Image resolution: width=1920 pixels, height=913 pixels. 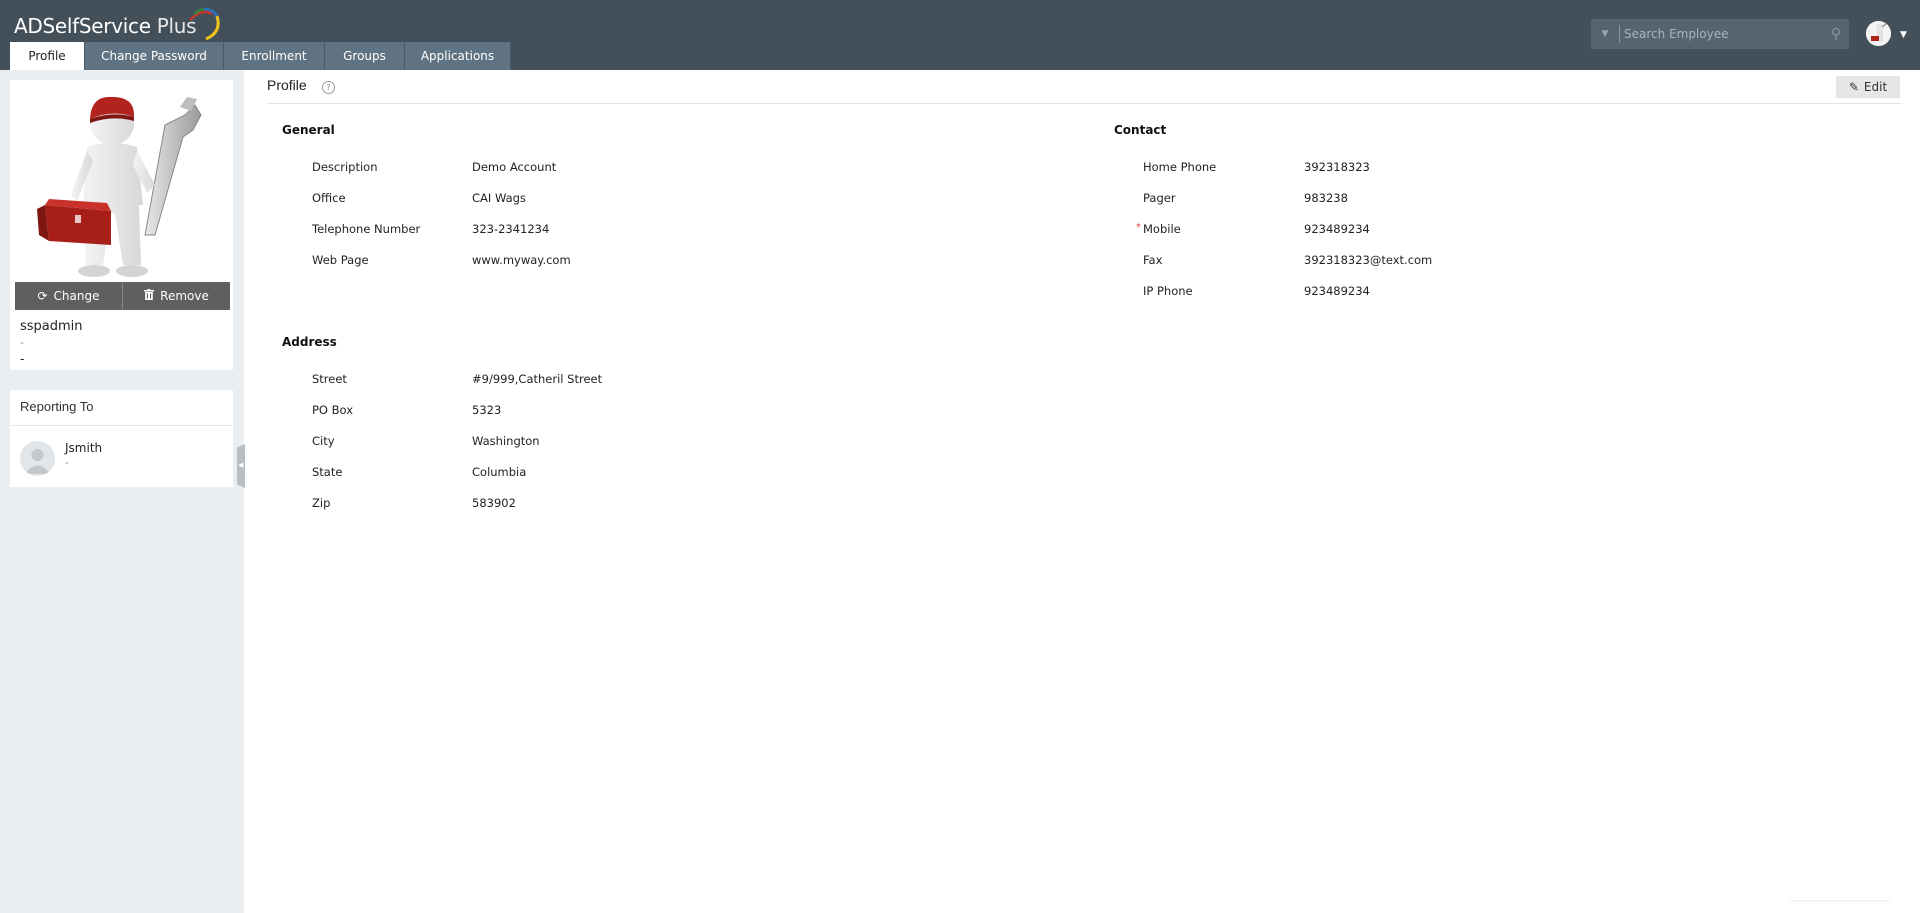 I want to click on field-value-zip: 583902, so click(x=494, y=503).